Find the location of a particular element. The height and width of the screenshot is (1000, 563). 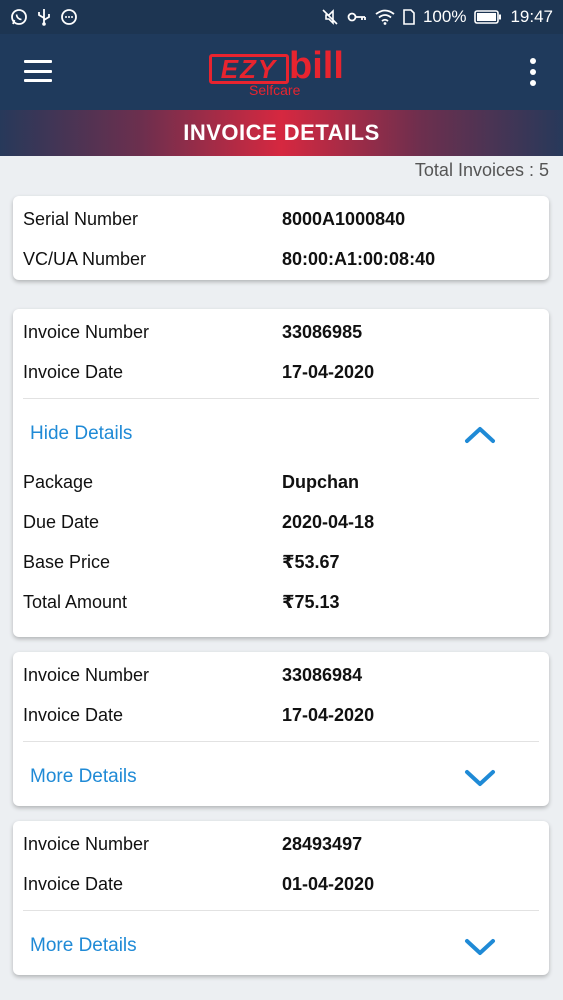

logo-selfcare-text: Selfcare is located at coordinates (275, 90).